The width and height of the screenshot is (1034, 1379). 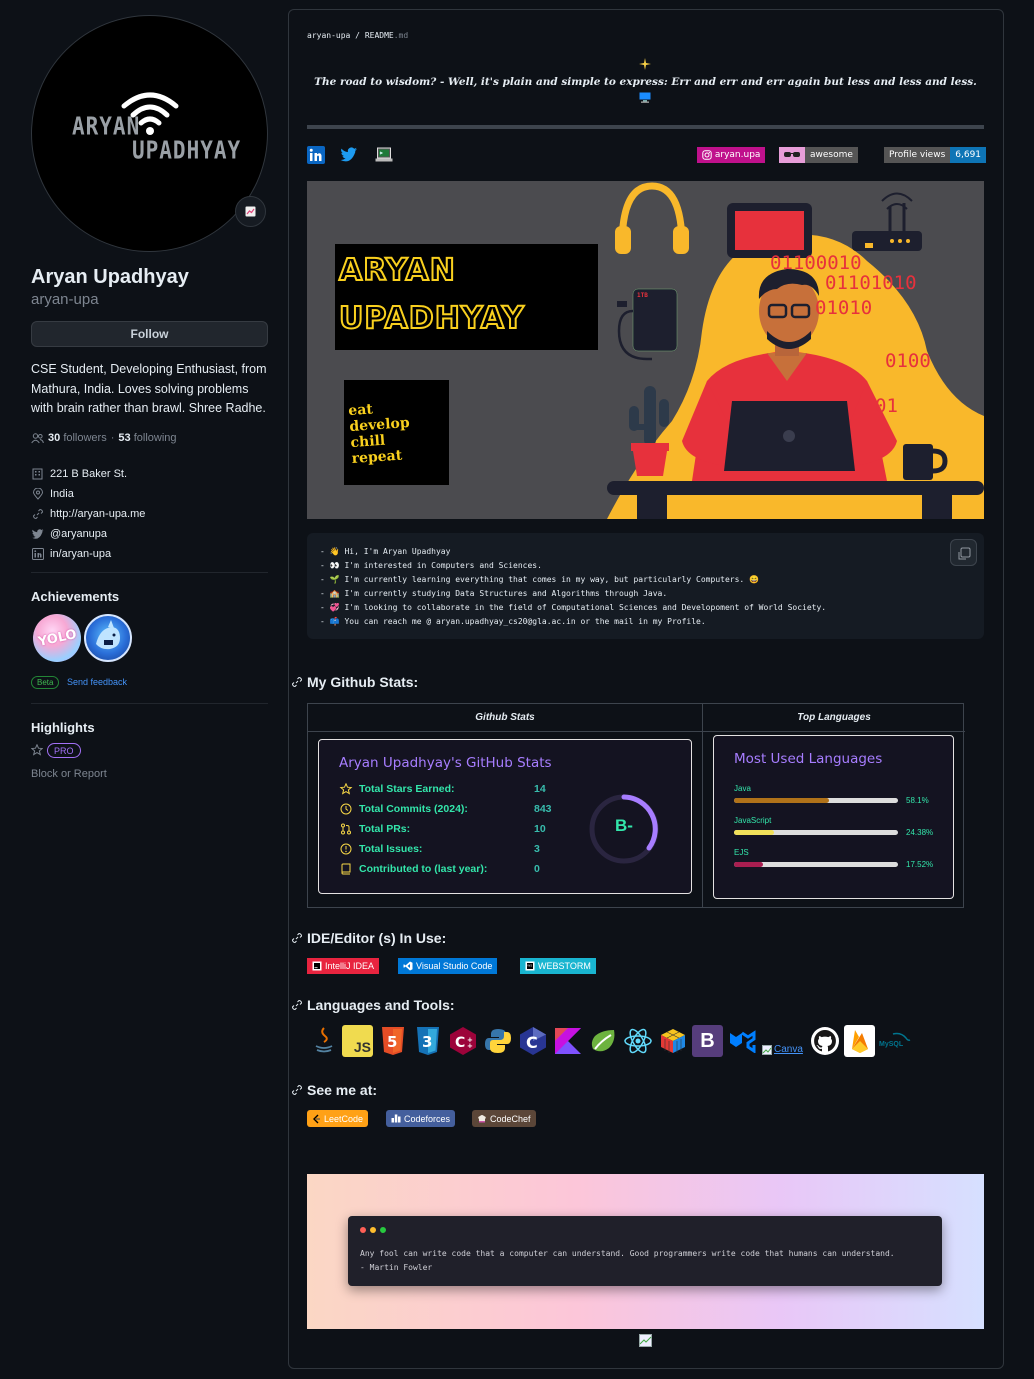 I want to click on instagram-badge: aryan.upa, so click(x=731, y=155).